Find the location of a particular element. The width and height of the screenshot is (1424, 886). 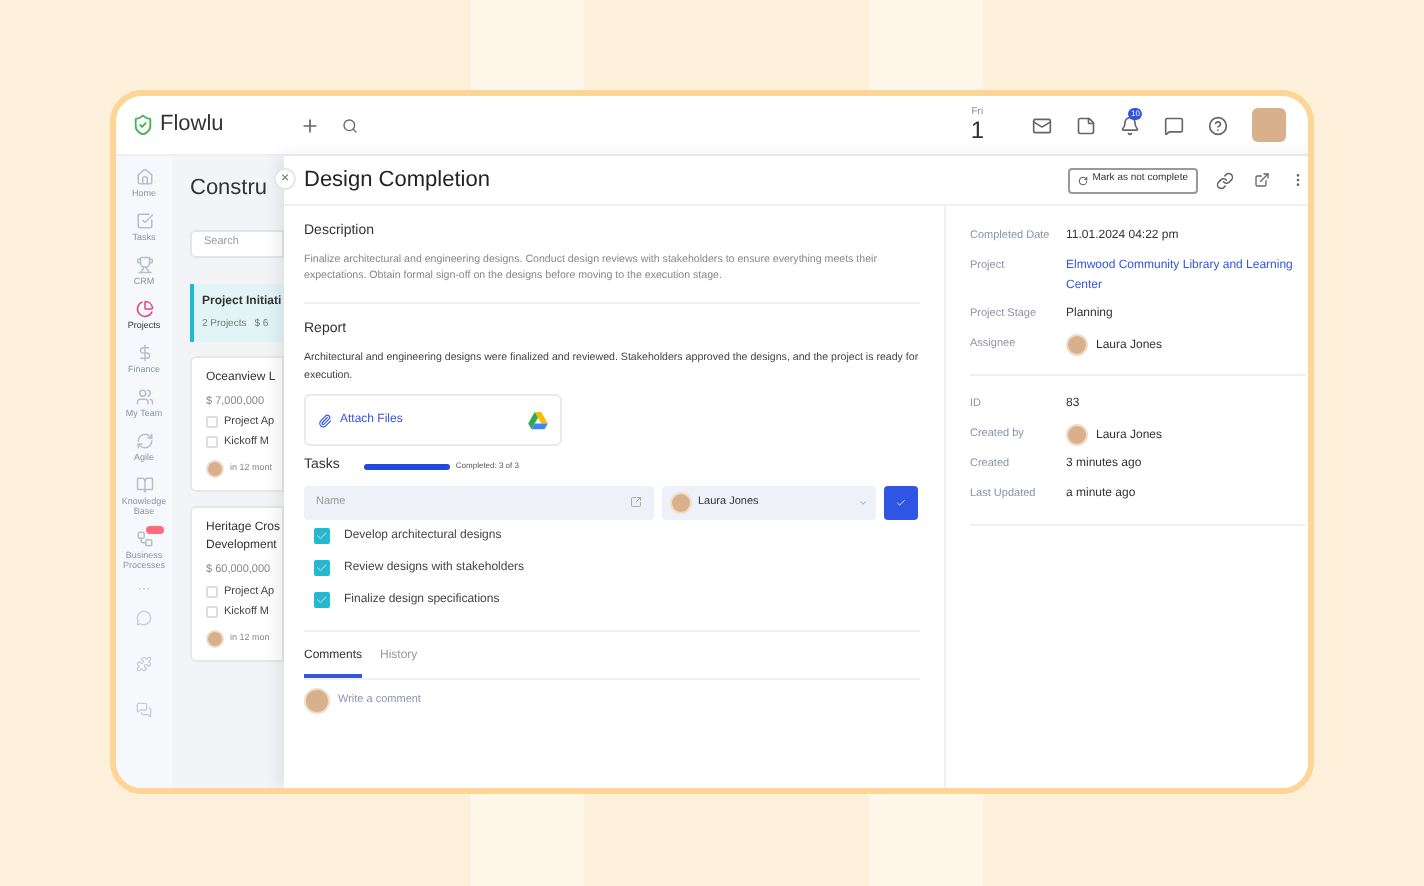

external-link-icon is located at coordinates (1262, 180).